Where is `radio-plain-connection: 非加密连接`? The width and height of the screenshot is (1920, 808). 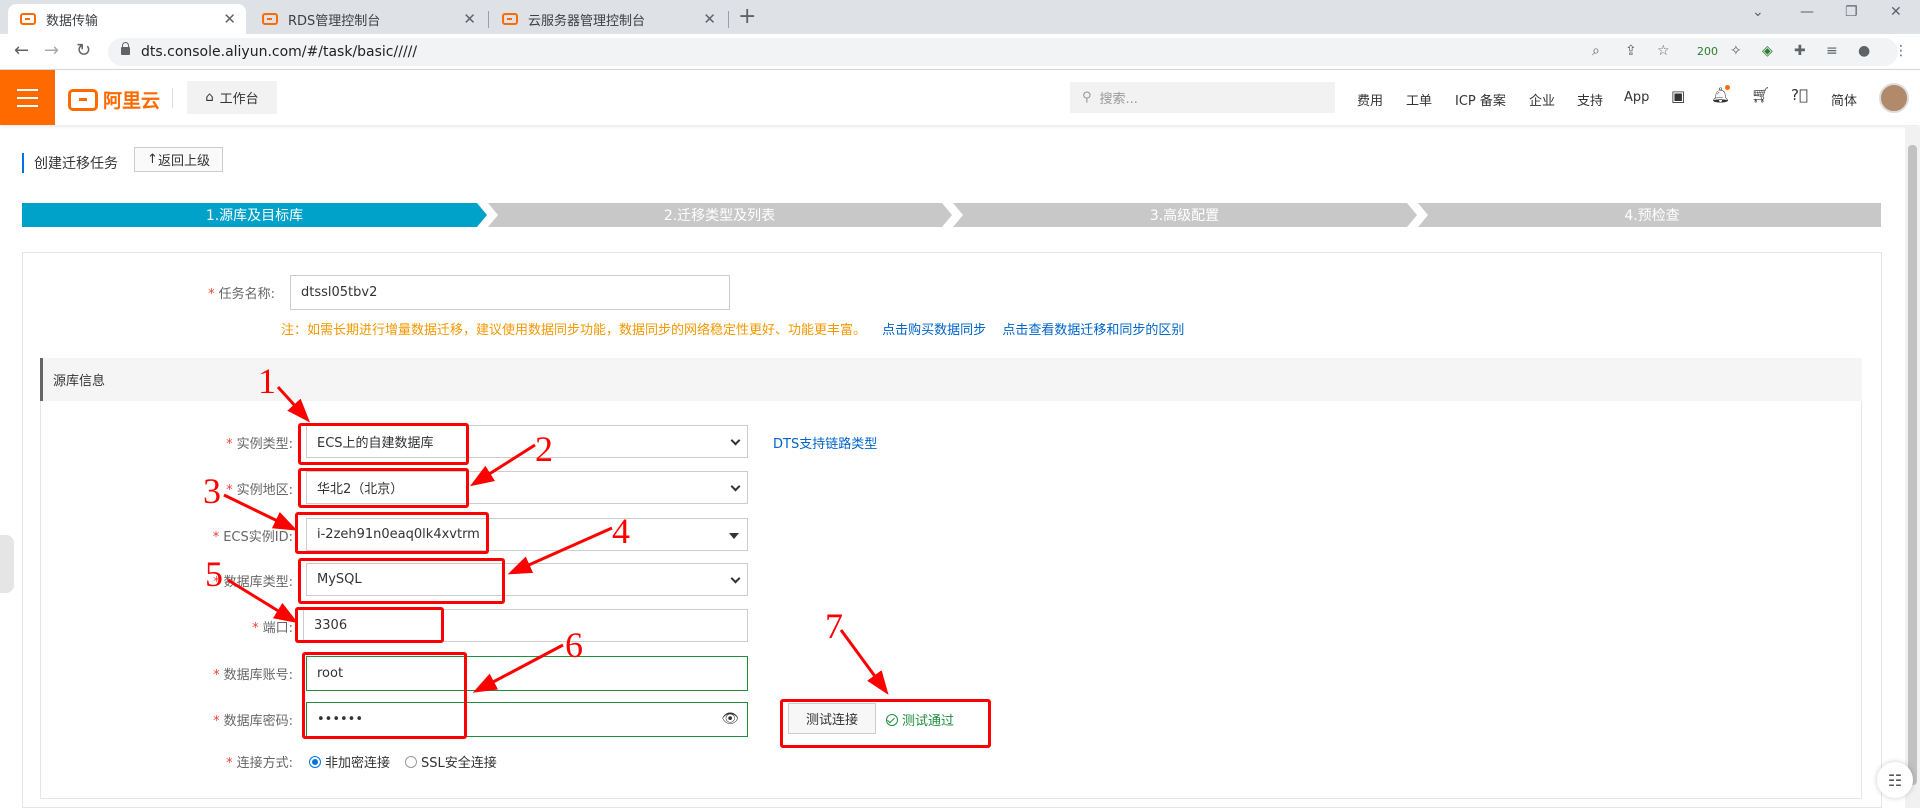 radio-plain-connection: 非加密连接 is located at coordinates (349, 761).